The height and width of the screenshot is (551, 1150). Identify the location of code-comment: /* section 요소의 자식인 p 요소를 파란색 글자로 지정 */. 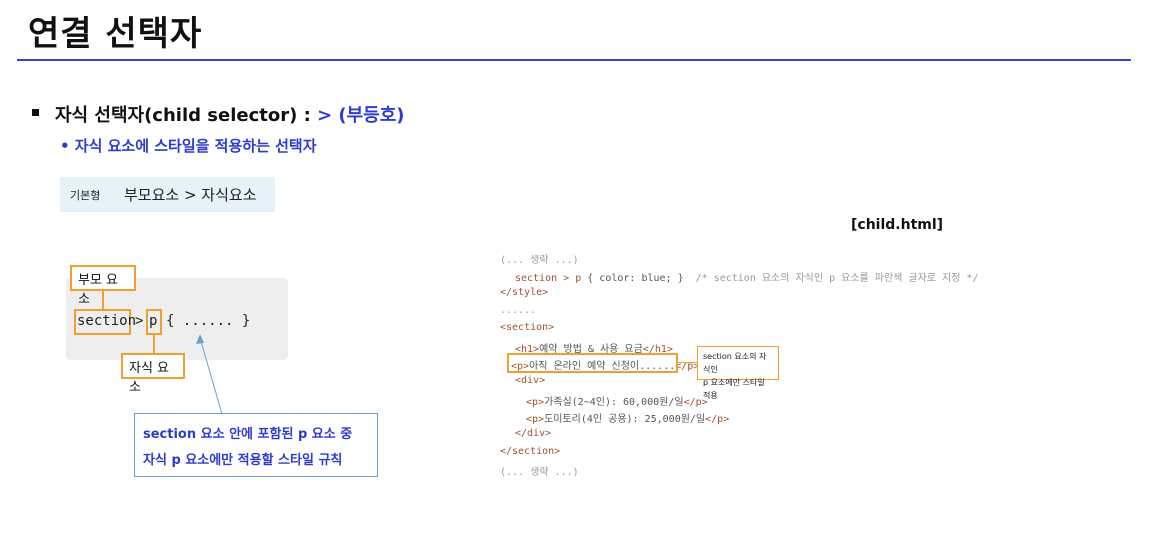
(831, 278).